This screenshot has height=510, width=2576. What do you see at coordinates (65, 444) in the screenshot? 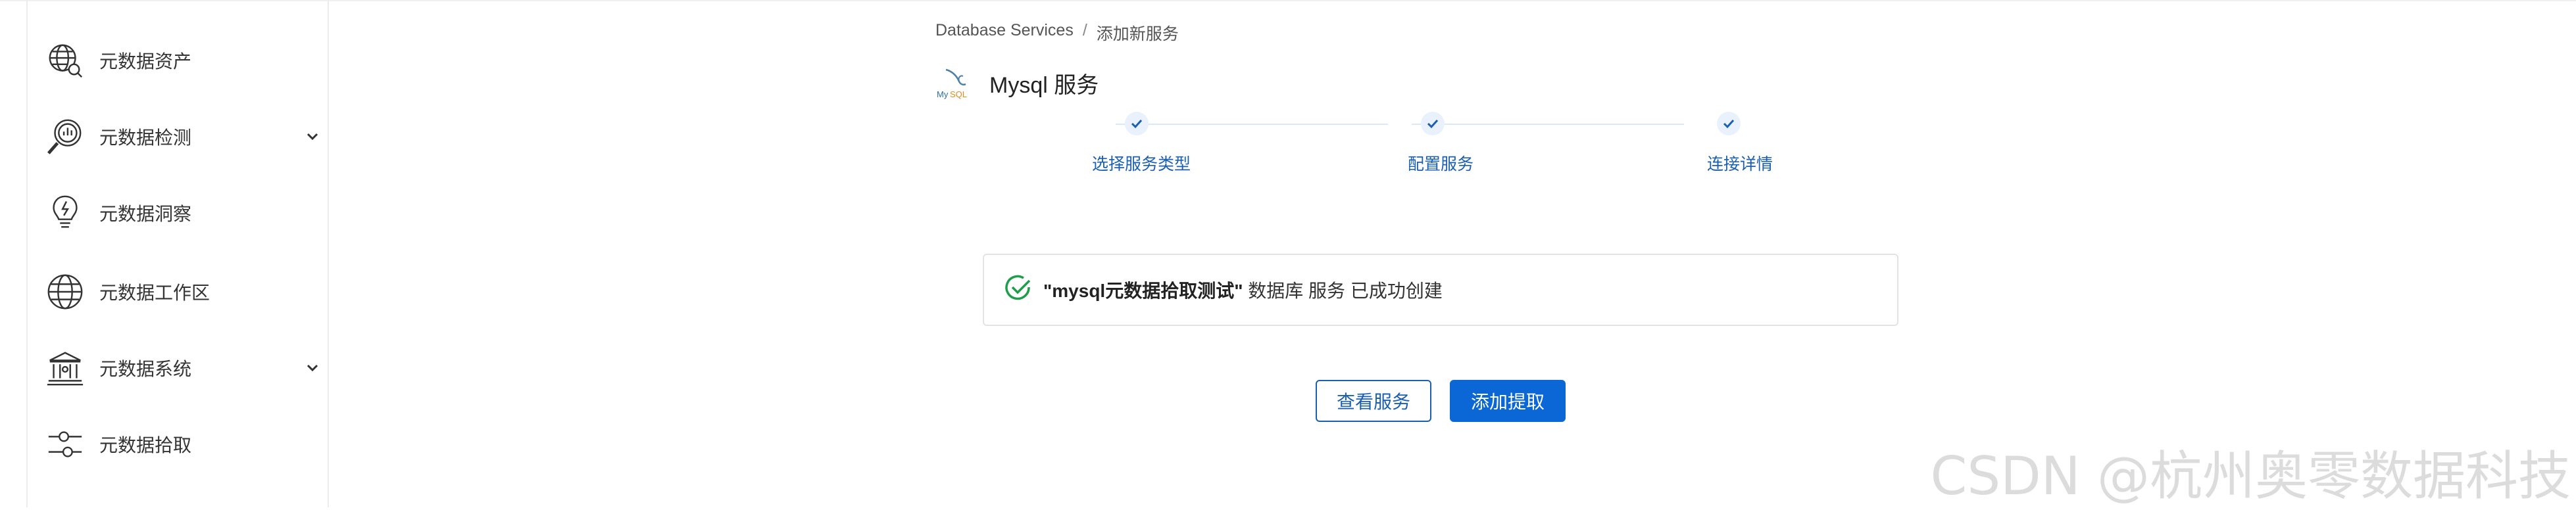
I see `sliders-icon` at bounding box center [65, 444].